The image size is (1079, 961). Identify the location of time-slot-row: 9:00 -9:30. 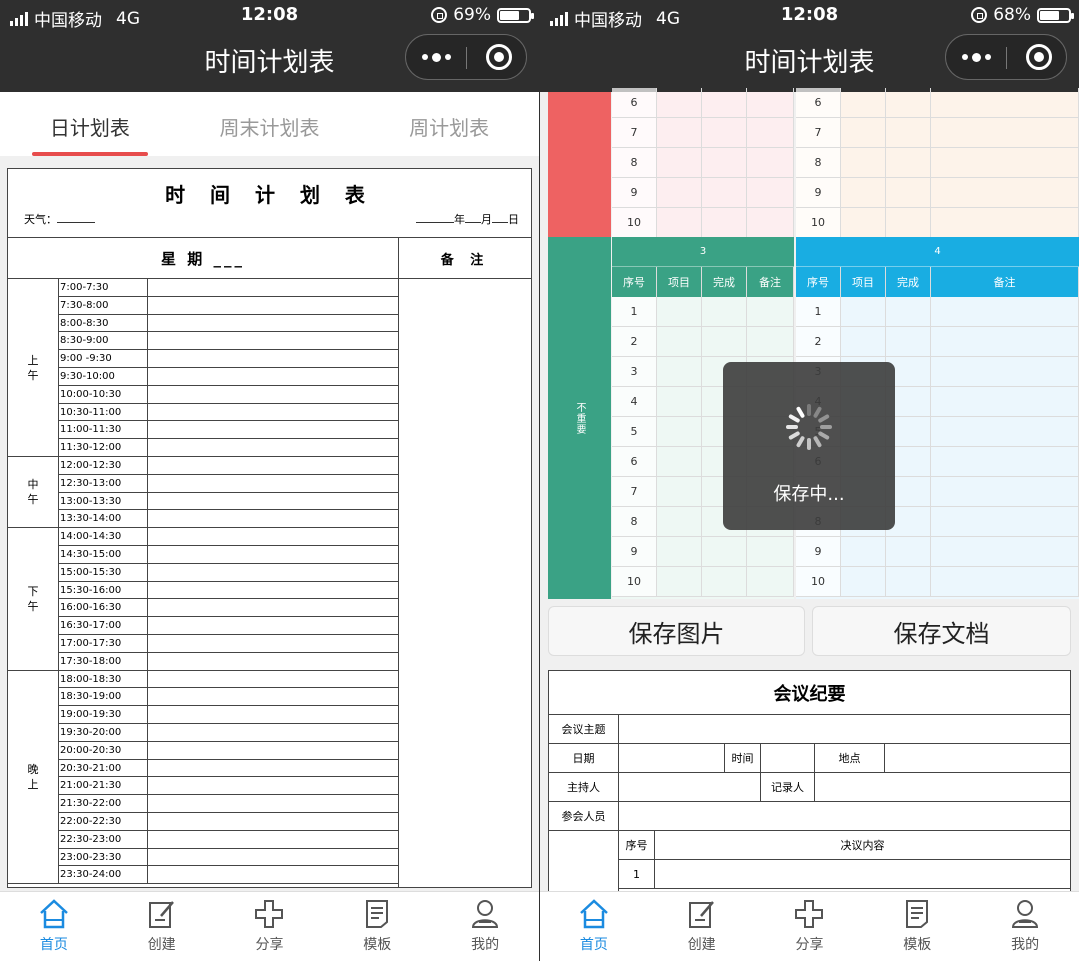
(228, 359).